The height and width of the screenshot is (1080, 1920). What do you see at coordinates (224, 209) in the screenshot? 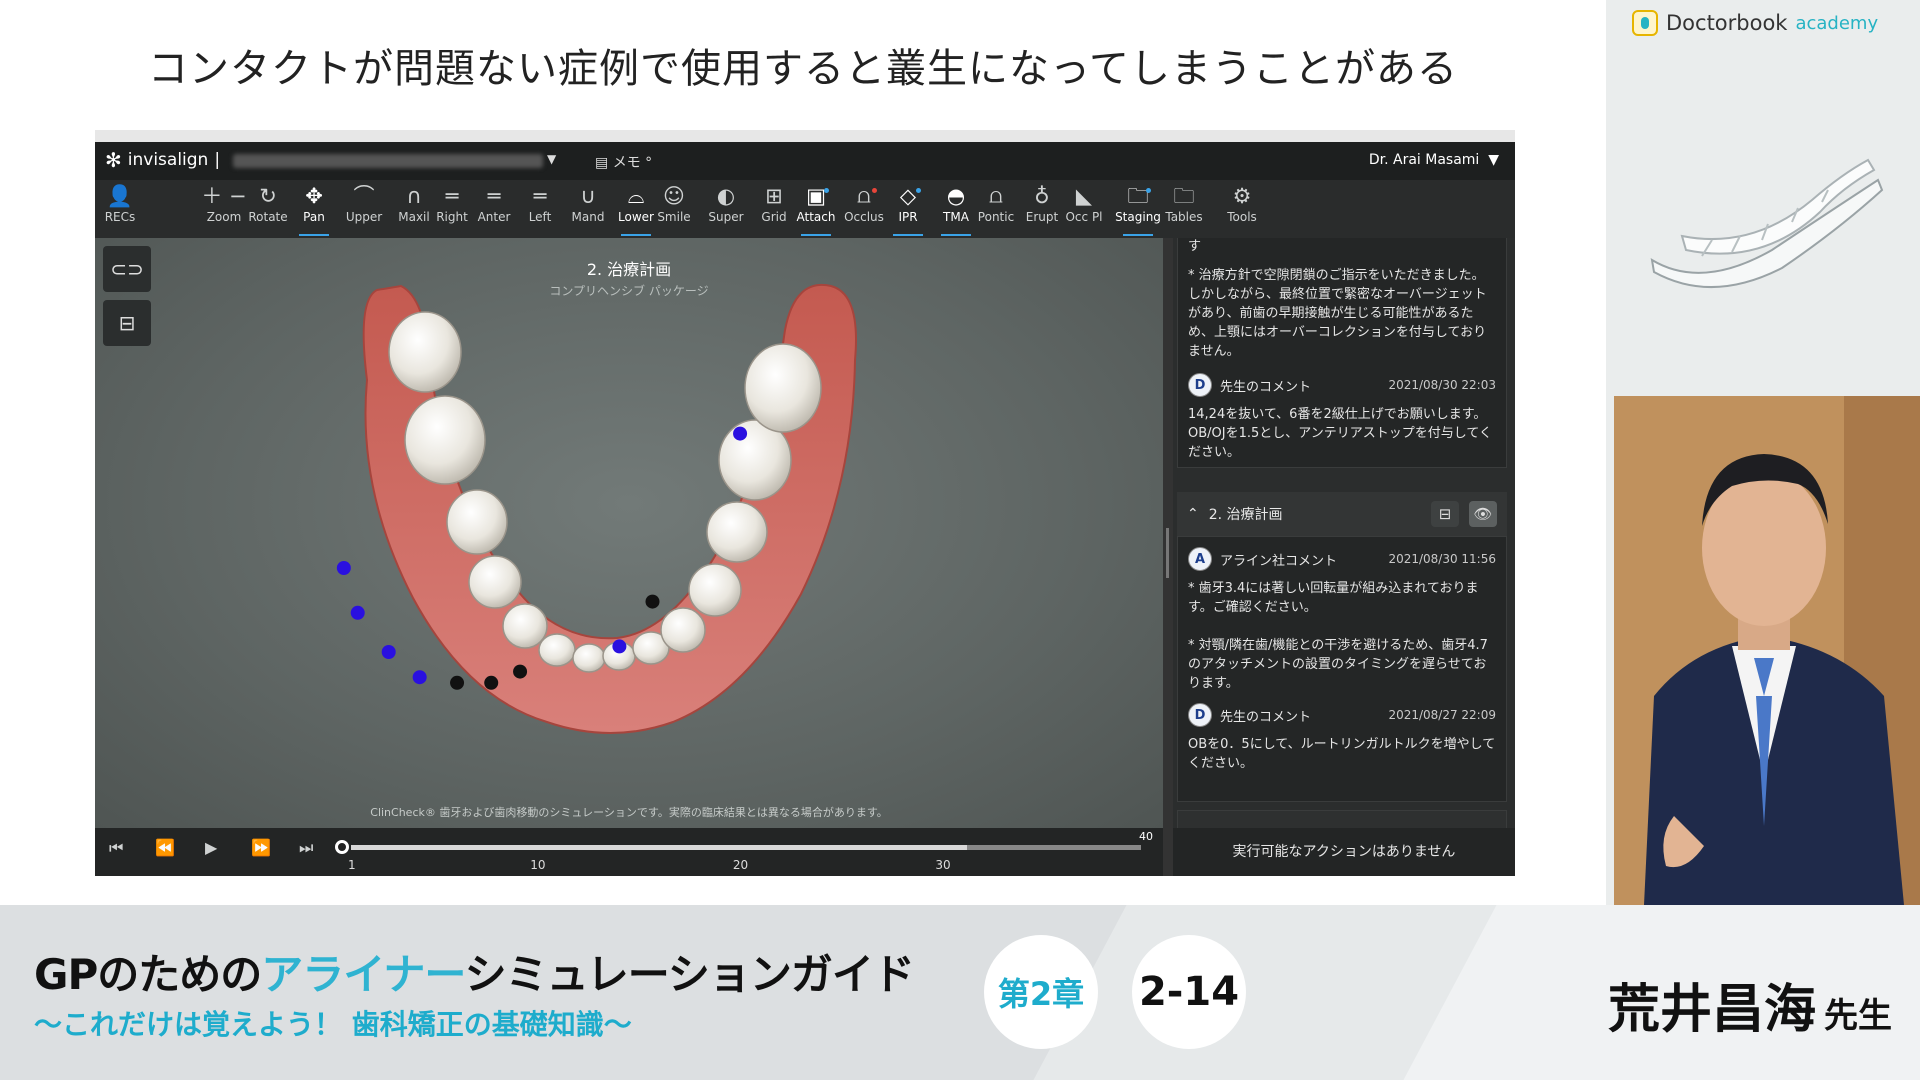
I see `tool-zoom-button: ＋ − Zoom` at bounding box center [224, 209].